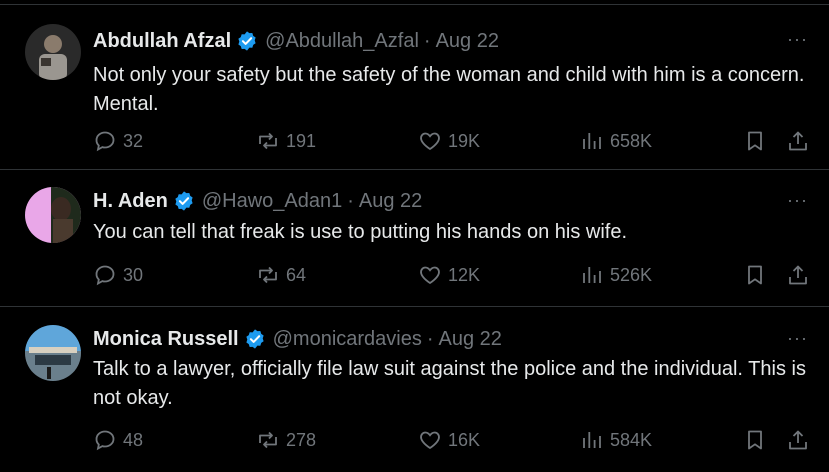 The height and width of the screenshot is (472, 829). I want to click on like-button: 12K, so click(449, 275).